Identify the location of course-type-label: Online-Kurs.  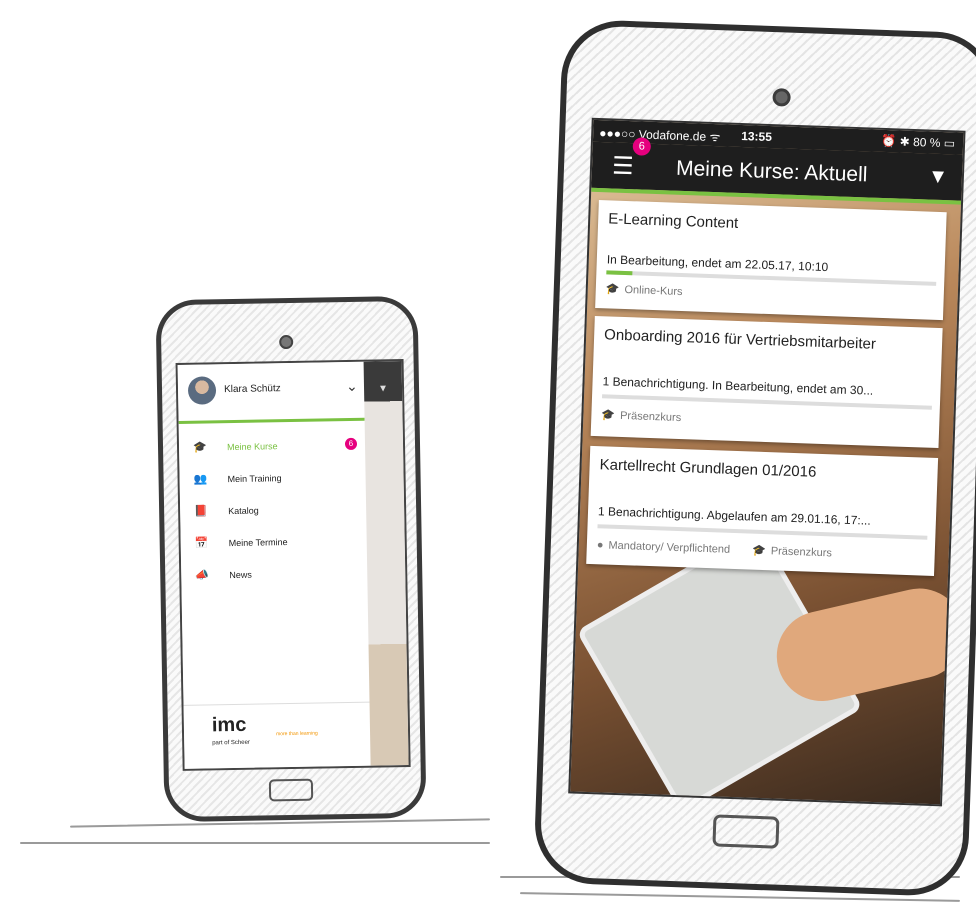
(653, 291).